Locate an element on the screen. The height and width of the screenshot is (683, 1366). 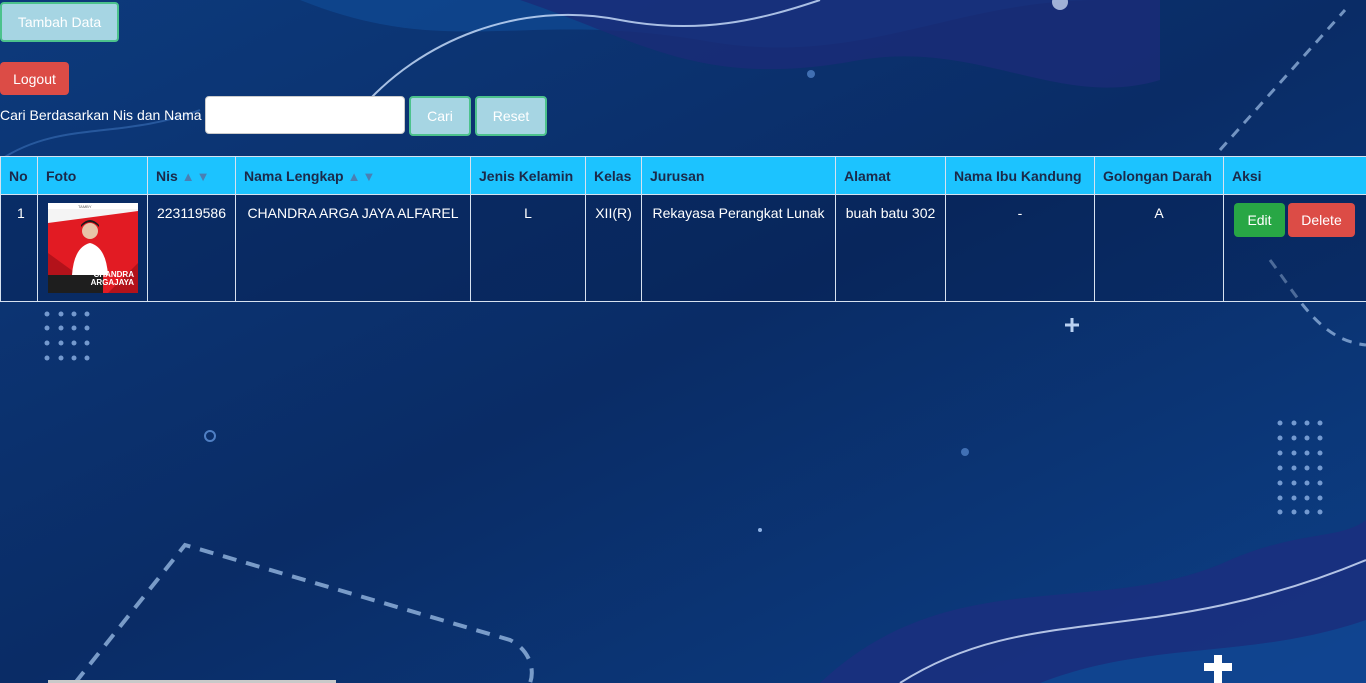
cell-nama: CHANDRA ARGA JAYA ALFAREL is located at coordinates (353, 248).